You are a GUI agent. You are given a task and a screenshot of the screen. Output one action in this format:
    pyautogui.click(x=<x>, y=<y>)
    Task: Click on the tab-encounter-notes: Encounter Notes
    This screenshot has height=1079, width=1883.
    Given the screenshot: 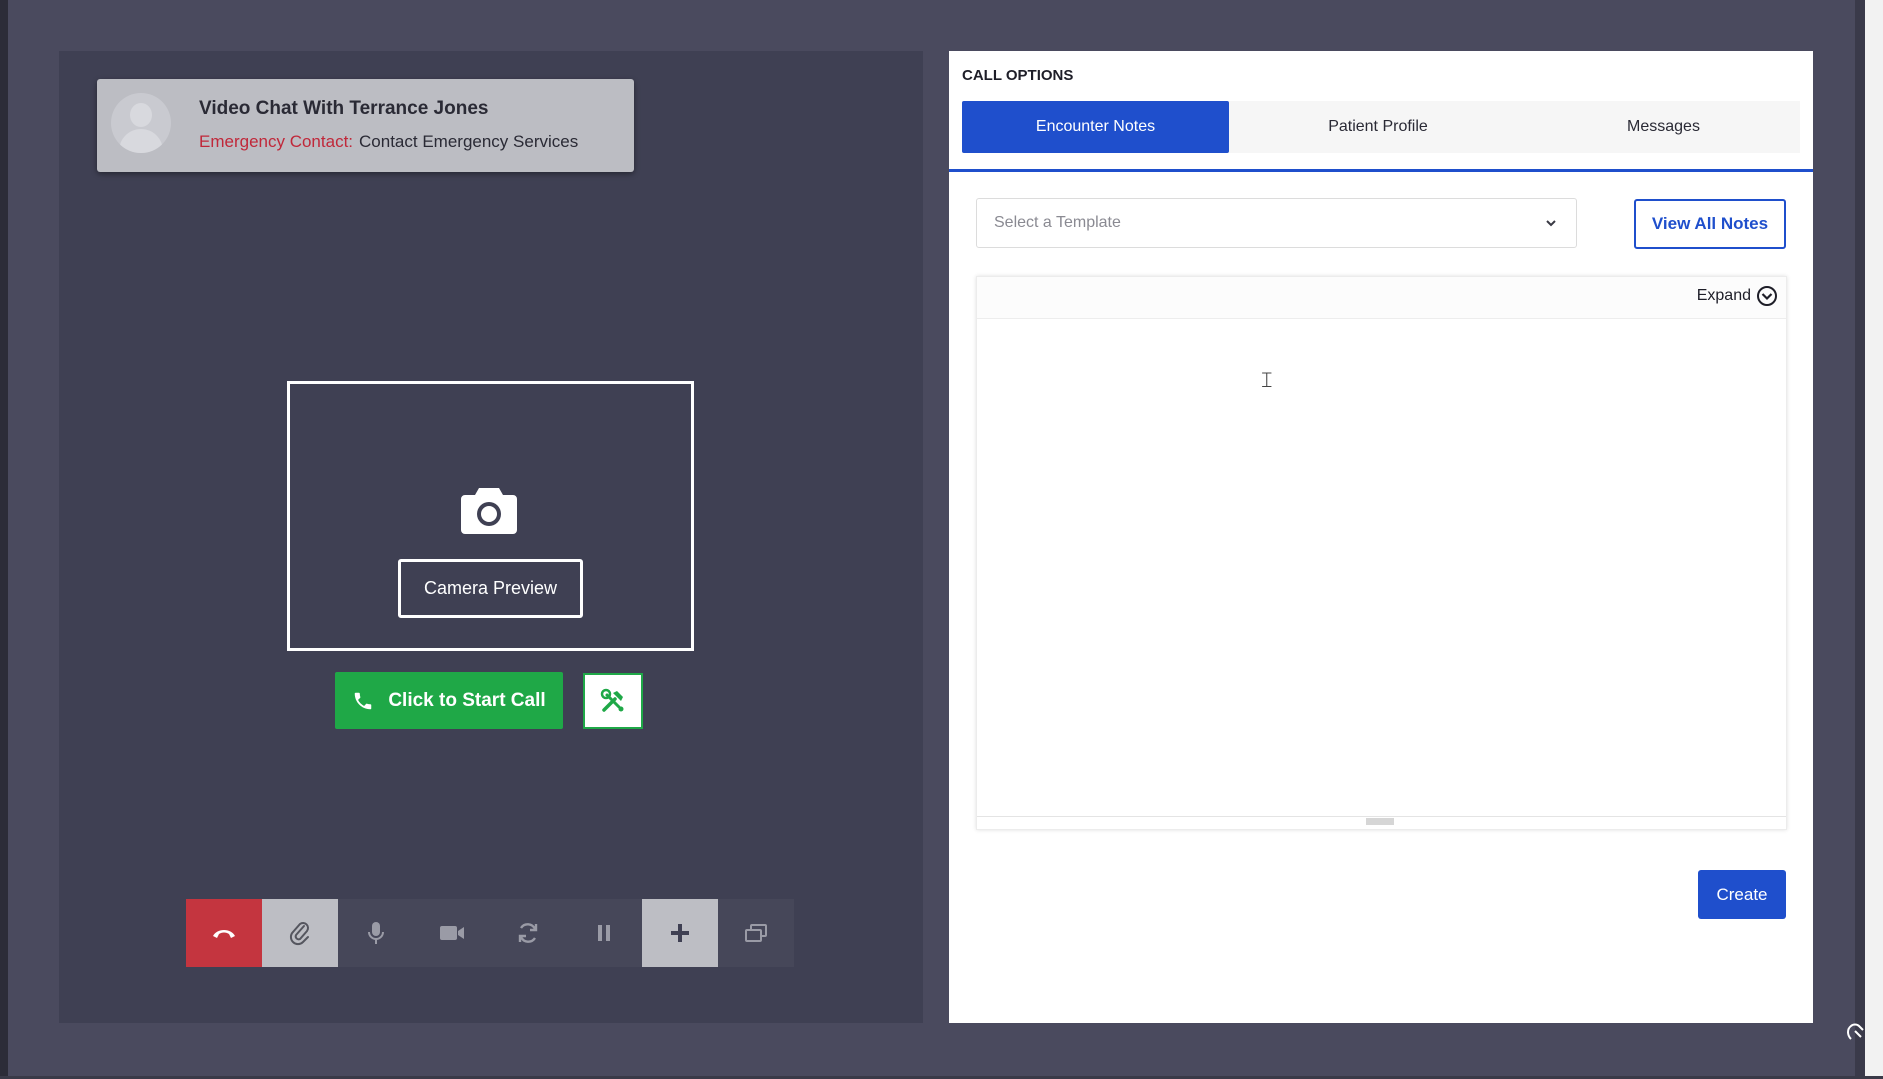 What is the action you would take?
    pyautogui.click(x=1095, y=127)
    